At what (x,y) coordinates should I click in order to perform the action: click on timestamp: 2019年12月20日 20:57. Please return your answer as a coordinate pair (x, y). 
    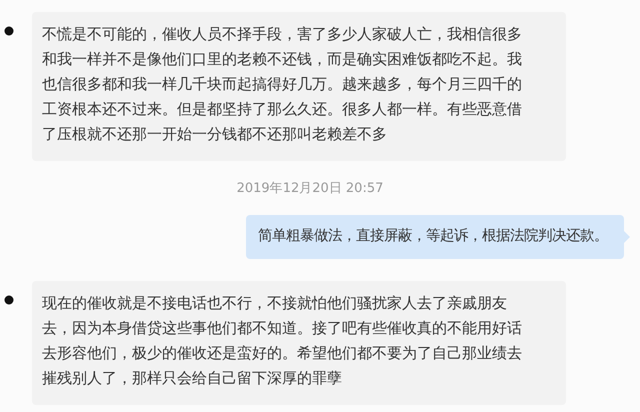
    Looking at the image, I should click on (310, 188).